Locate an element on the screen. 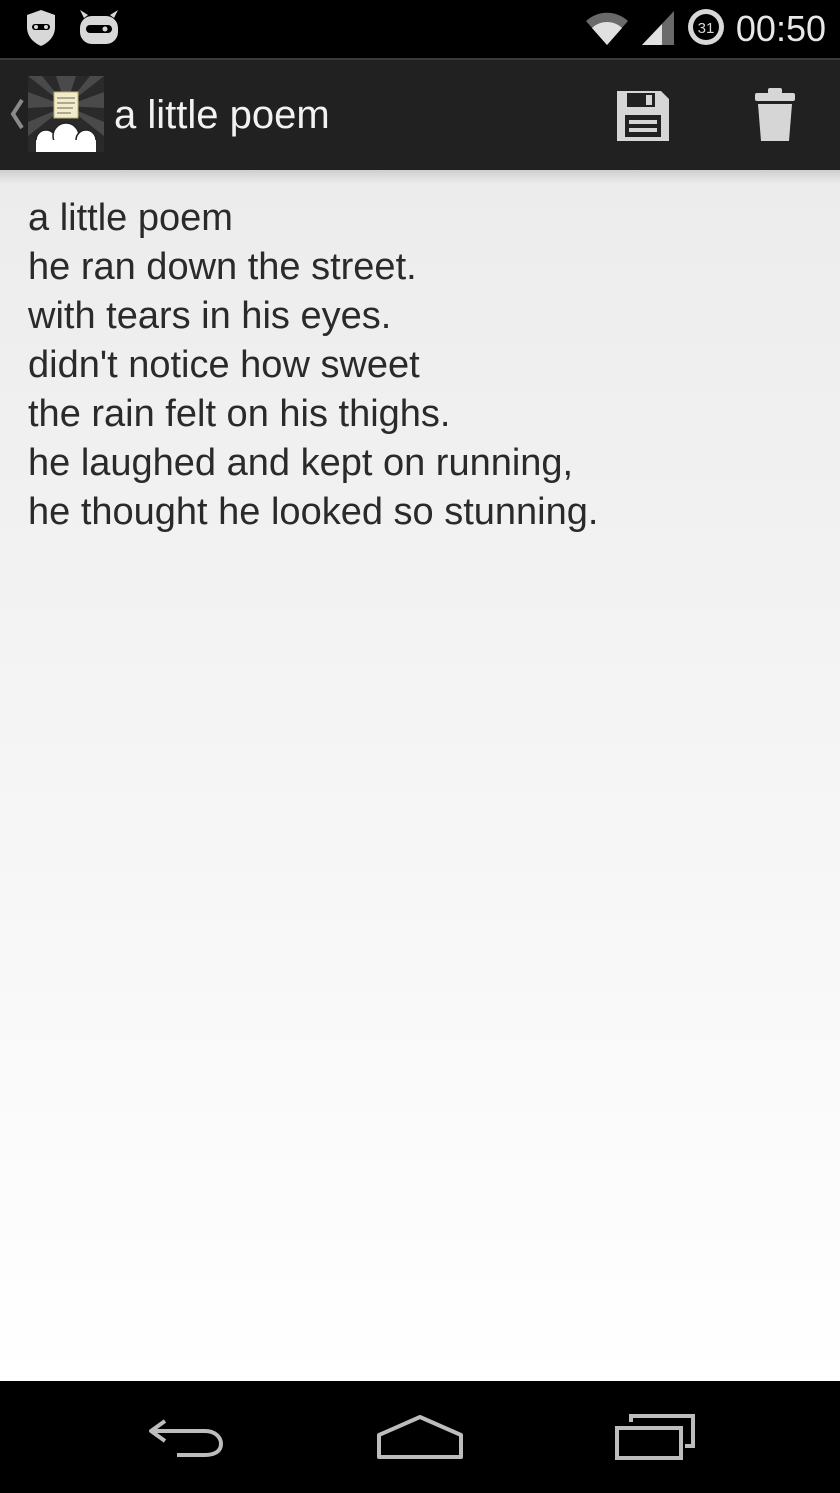  note-line: the rain felt on his thighs. is located at coordinates (239, 414).